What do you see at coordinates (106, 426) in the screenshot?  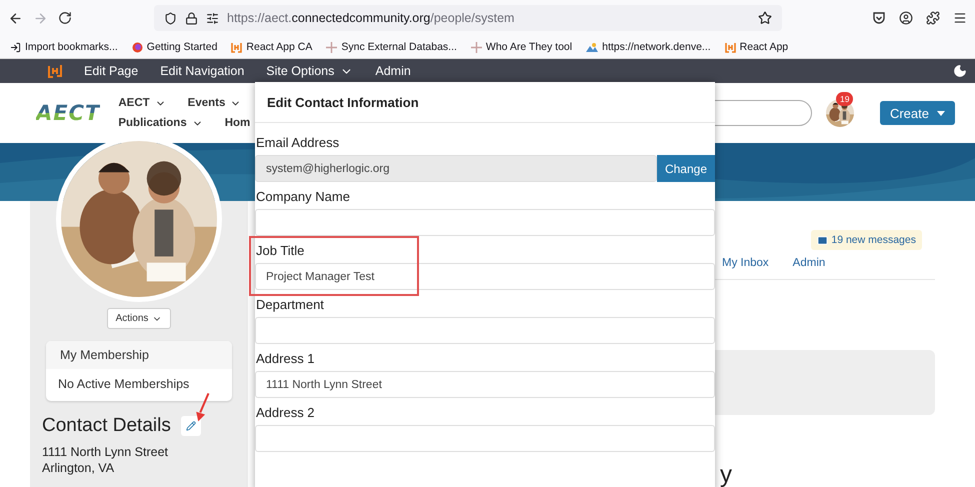 I see `contact-heading: Contact Details` at bounding box center [106, 426].